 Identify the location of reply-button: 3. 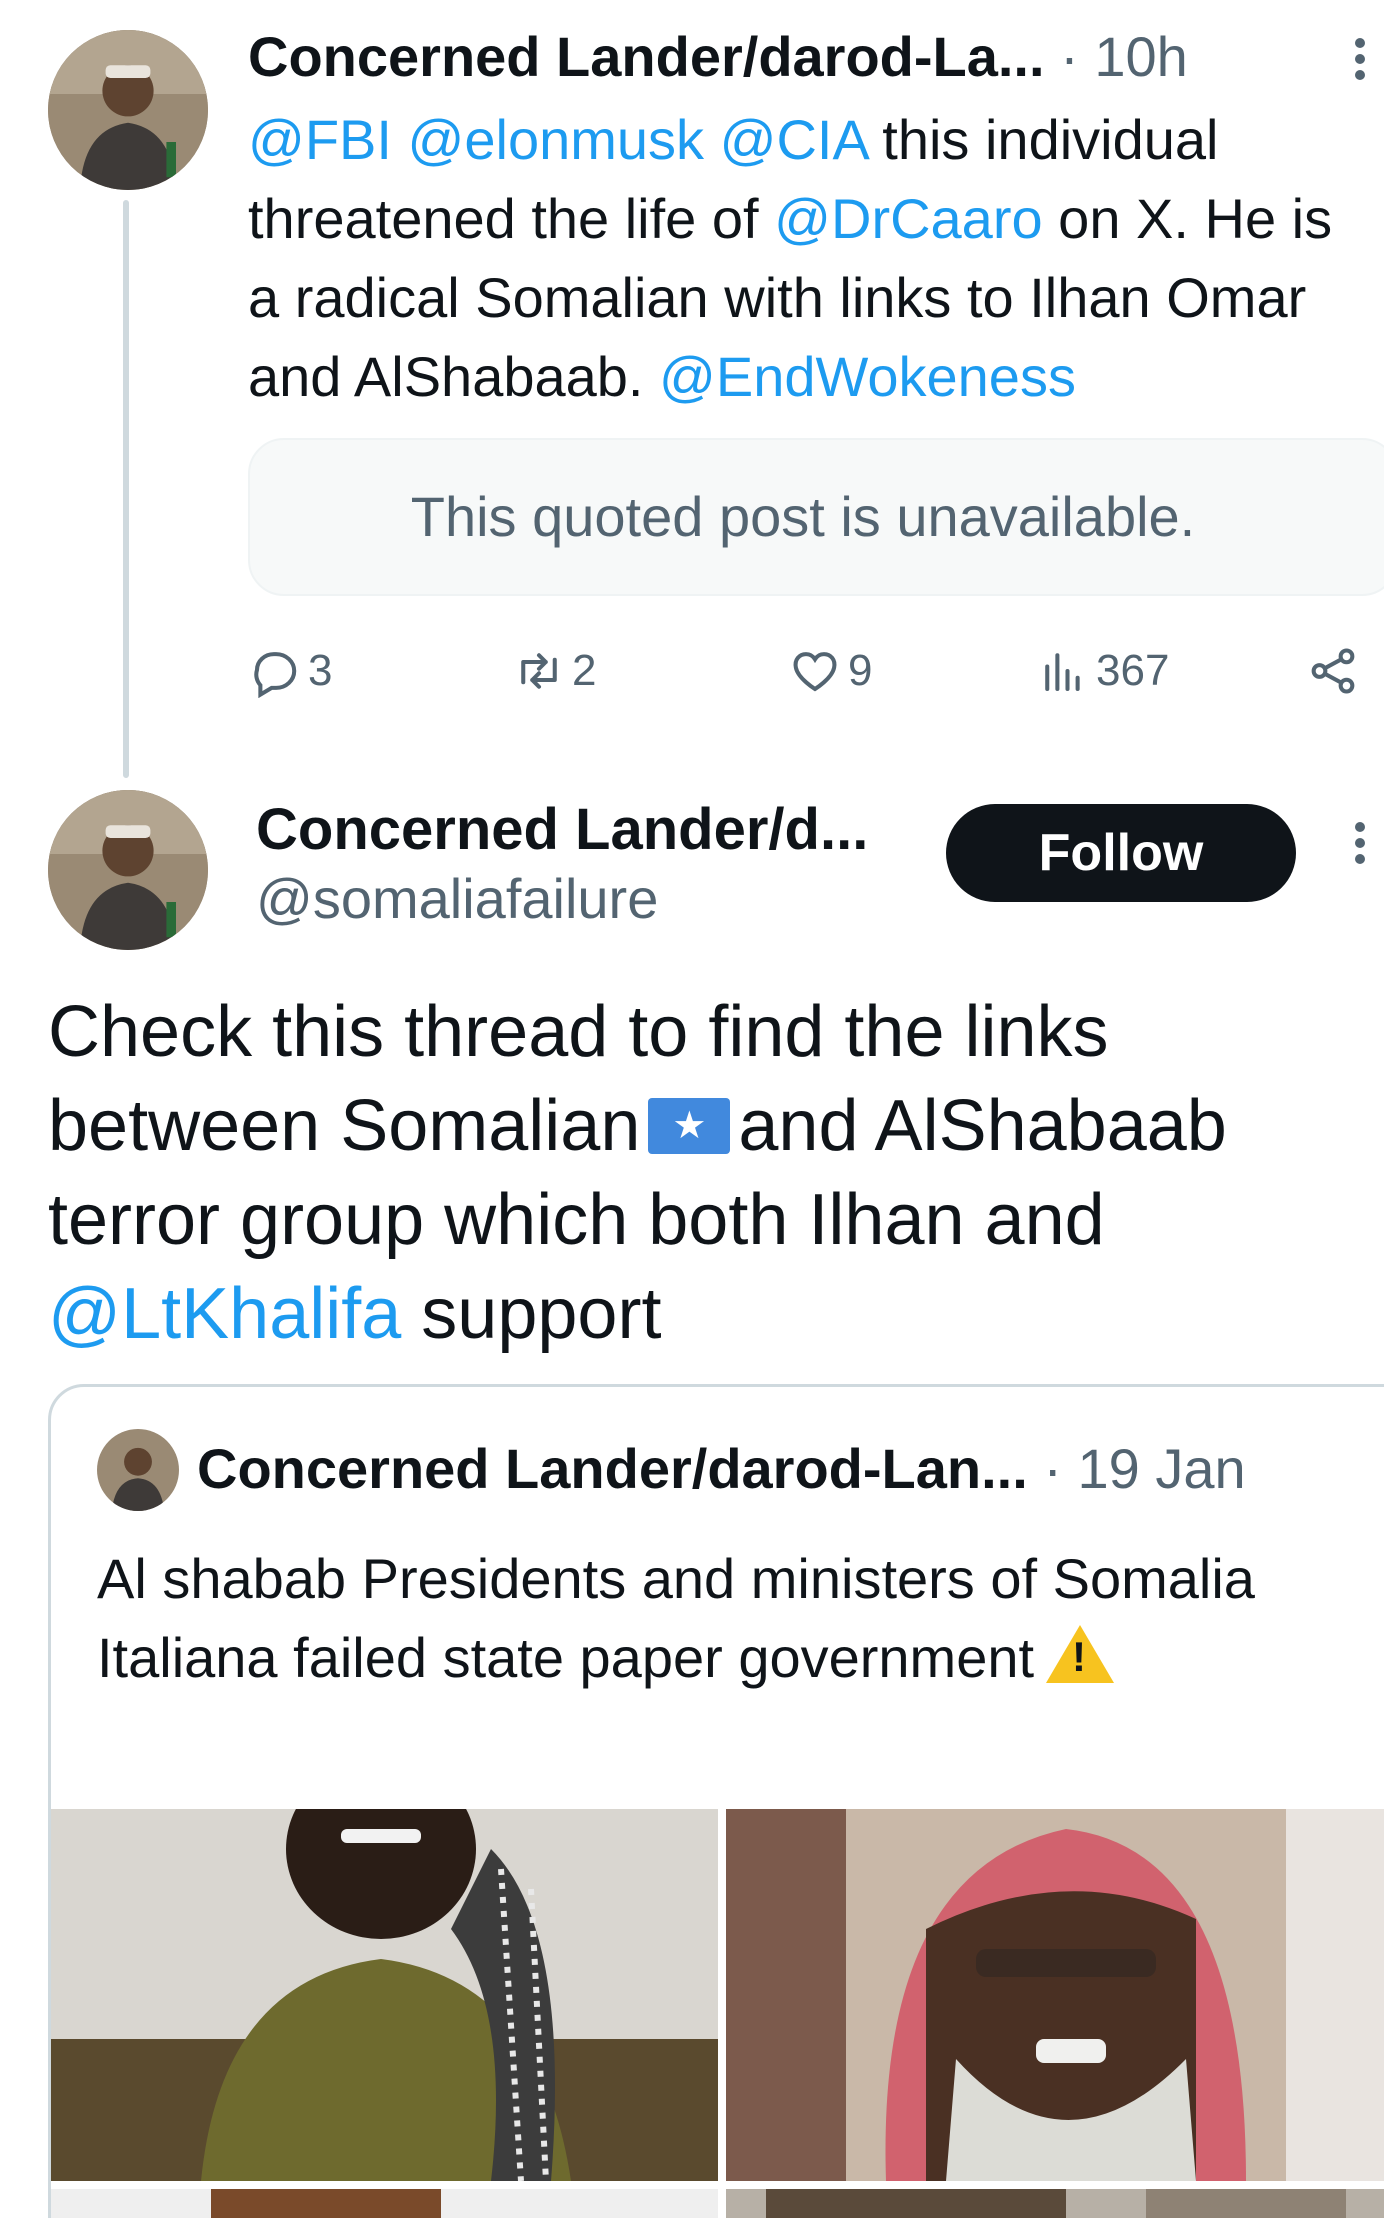
(290, 671).